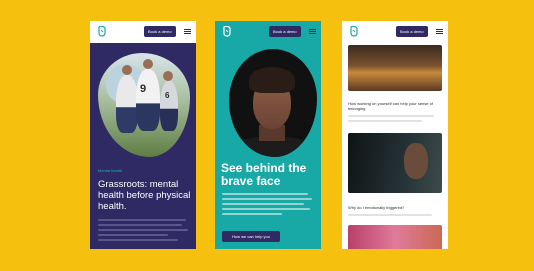 The height and width of the screenshot is (271, 534). What do you see at coordinates (395, 207) in the screenshot?
I see `article-title: Why do I emotionally triggered?` at bounding box center [395, 207].